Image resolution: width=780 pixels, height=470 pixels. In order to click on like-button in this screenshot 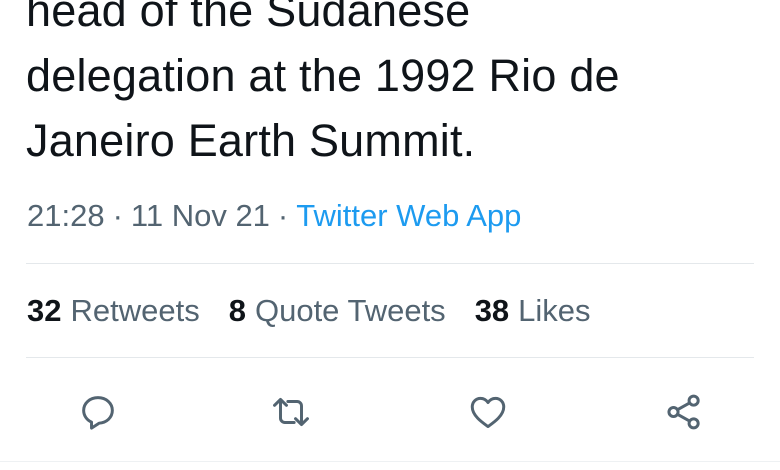, I will do `click(488, 412)`.